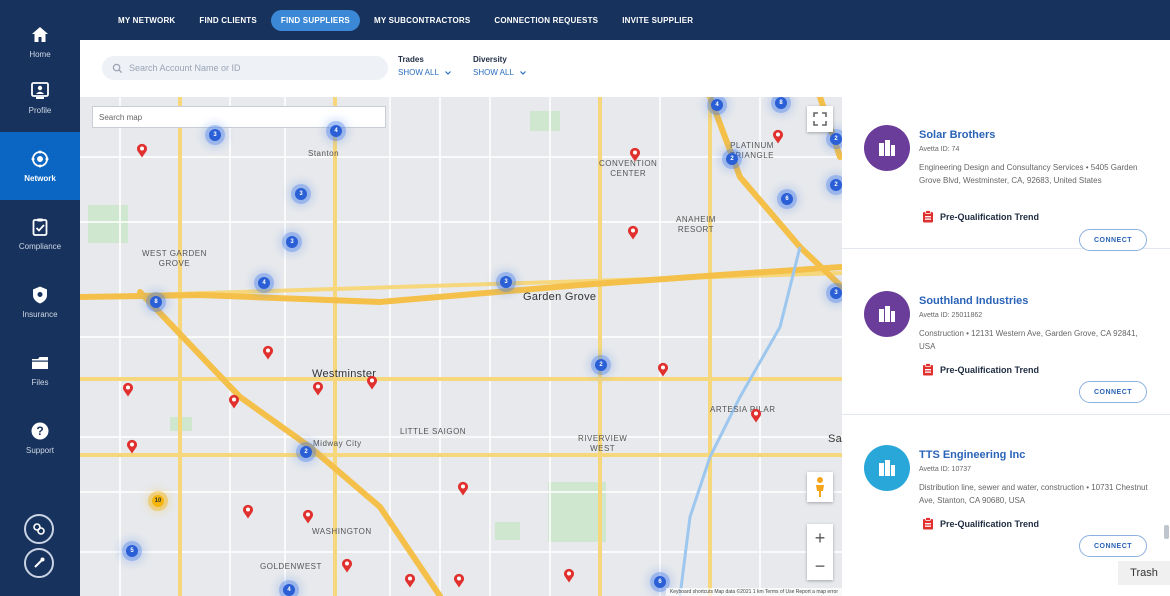 This screenshot has height=596, width=1170. Describe the element at coordinates (158, 501) in the screenshot. I see `map-cluster-large: 10` at that location.